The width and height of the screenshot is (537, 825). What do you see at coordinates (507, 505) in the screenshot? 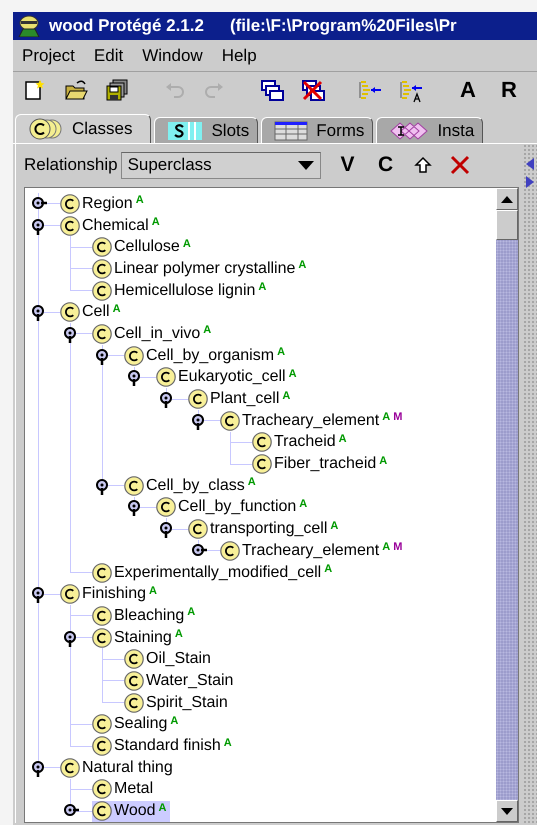
I see `scrollbar` at bounding box center [507, 505].